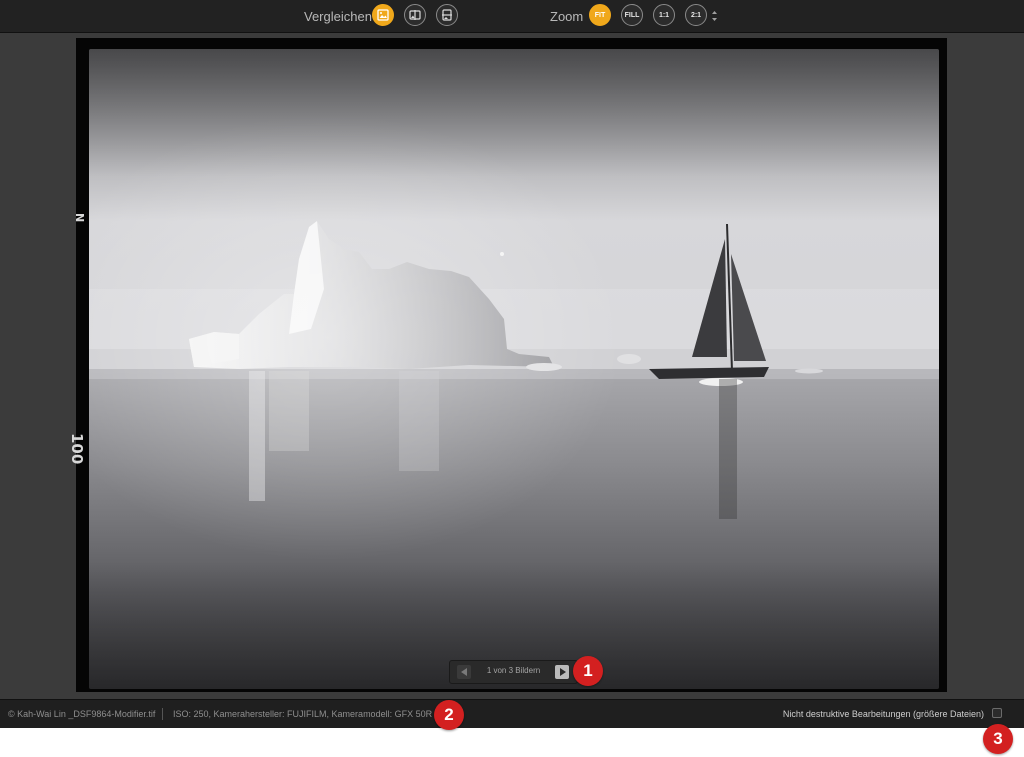 The width and height of the screenshot is (1024, 757). Describe the element at coordinates (567, 16) in the screenshot. I see `zoom-label: Zoom` at that location.